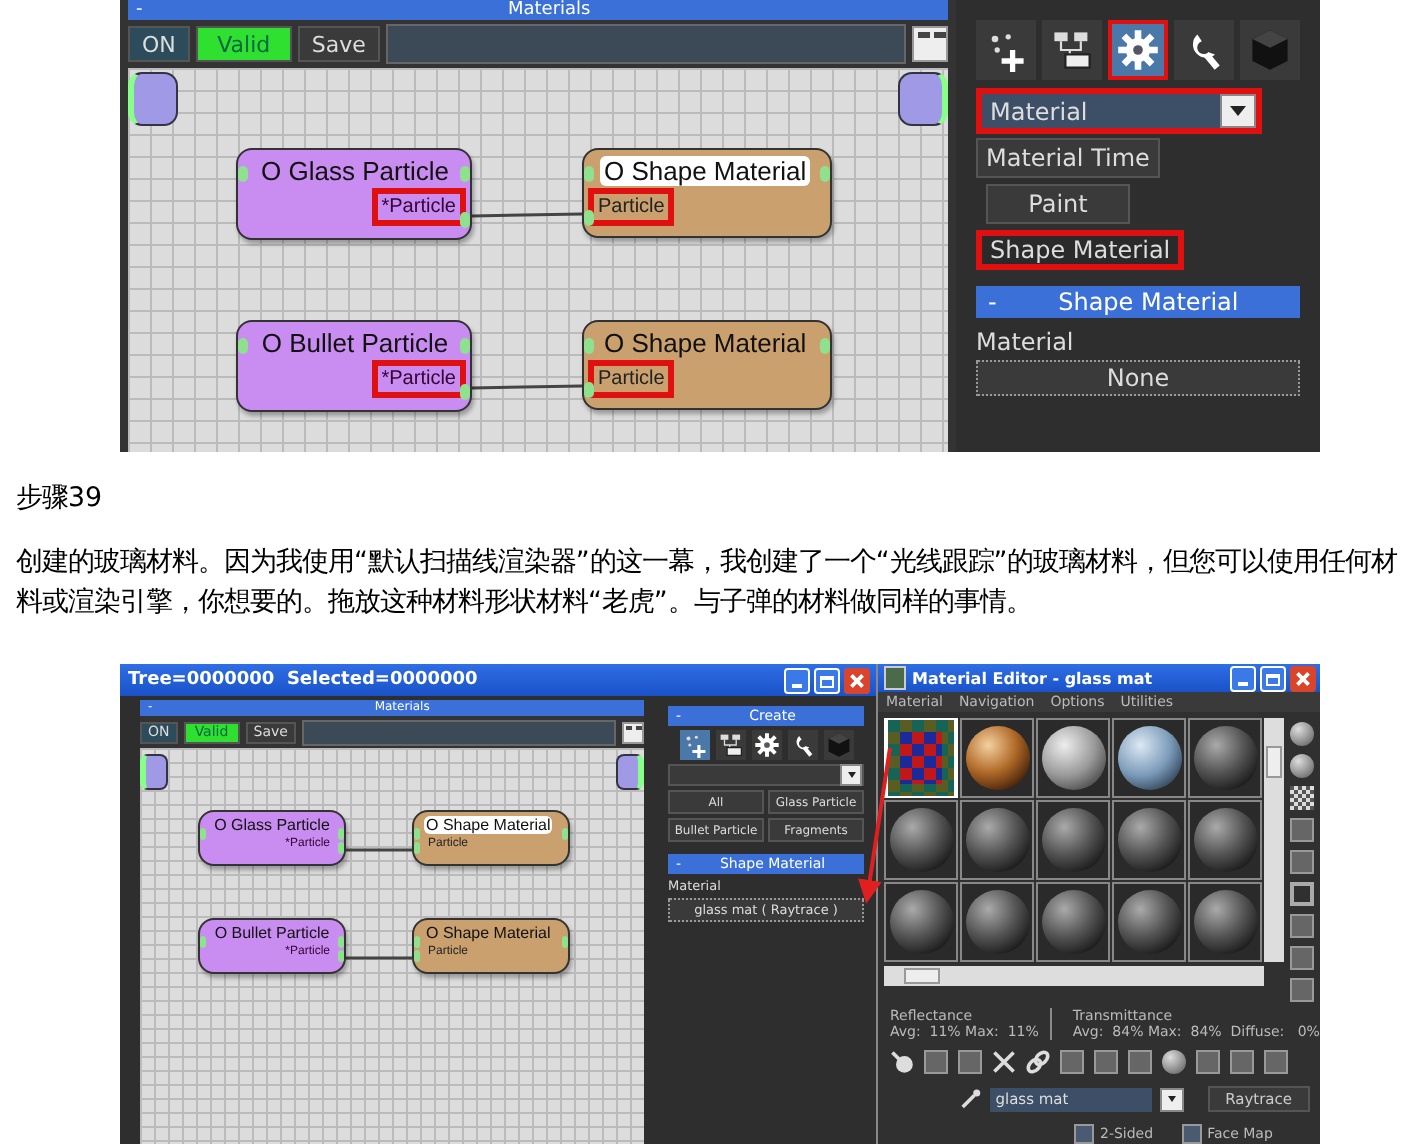 The image size is (1424, 1144). I want to click on rollout-header: - Shape Material, so click(1138, 302).